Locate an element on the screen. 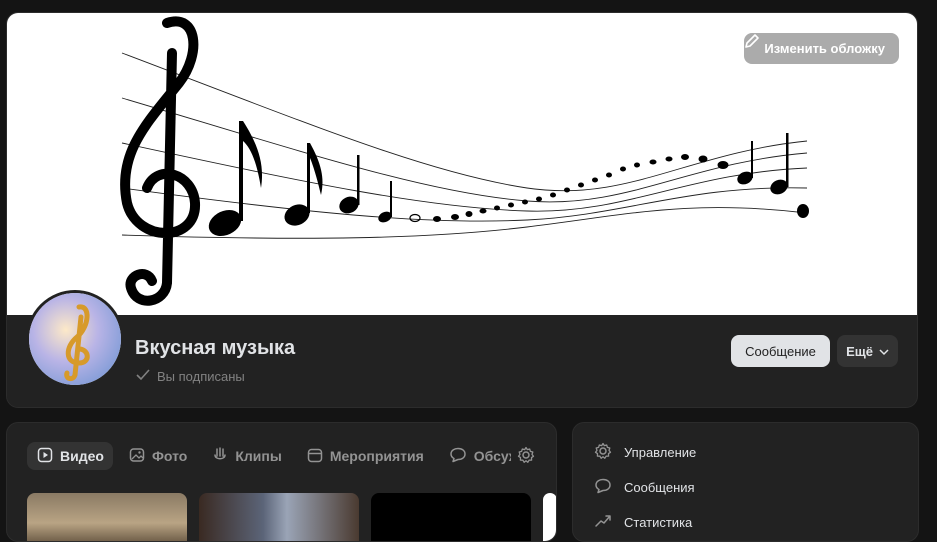  menu-item-statistics: Статистика is located at coordinates (643, 522).